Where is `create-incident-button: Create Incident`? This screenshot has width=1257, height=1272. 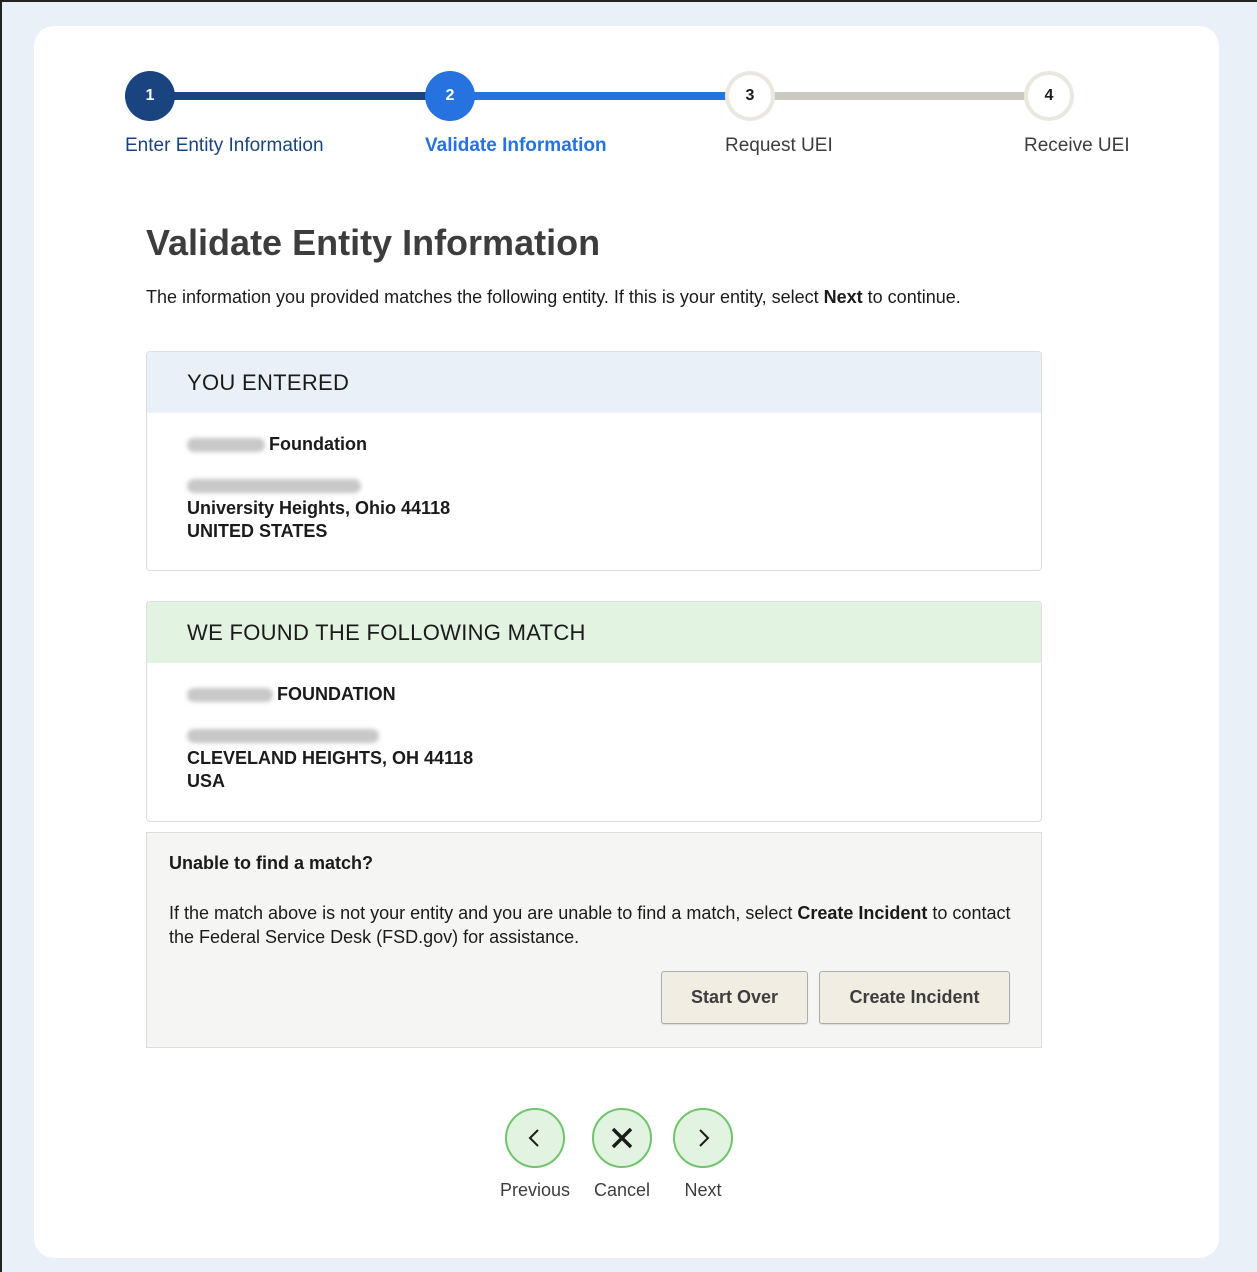
create-incident-button: Create Incident is located at coordinates (914, 997).